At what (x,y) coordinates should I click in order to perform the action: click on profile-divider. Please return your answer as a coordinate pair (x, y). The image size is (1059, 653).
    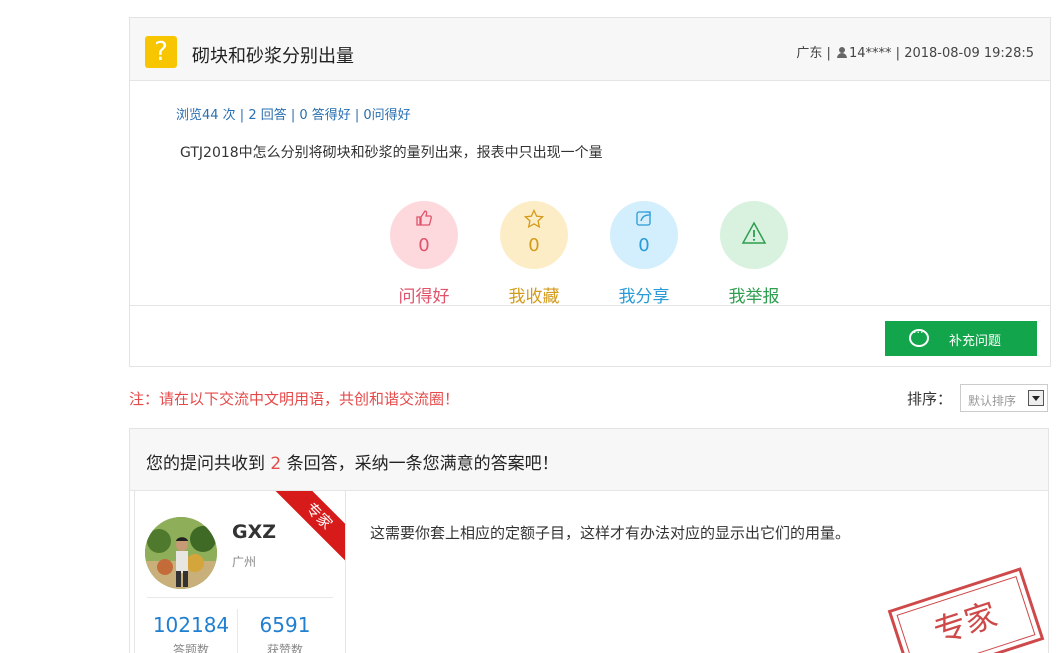
    Looking at the image, I should click on (240, 597).